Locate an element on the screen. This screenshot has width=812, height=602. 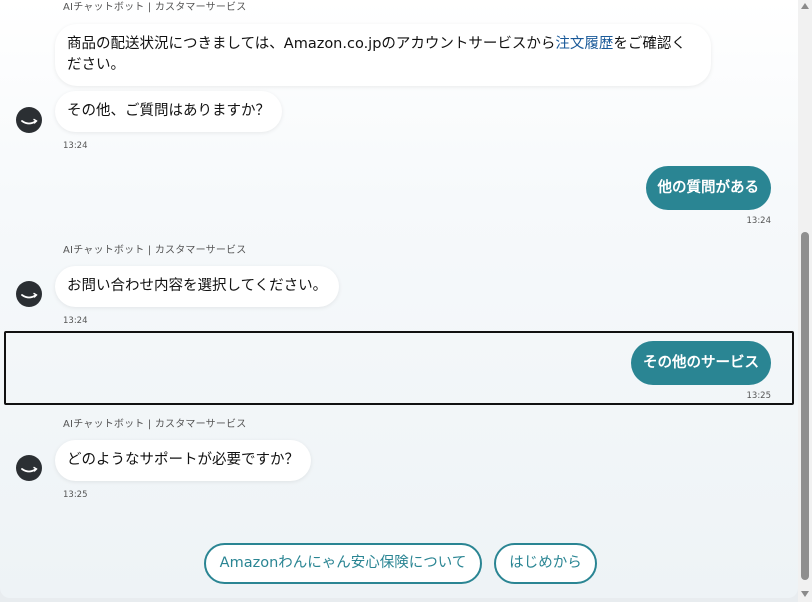
scroll-down-arrow-icon is located at coordinates (805, 594).